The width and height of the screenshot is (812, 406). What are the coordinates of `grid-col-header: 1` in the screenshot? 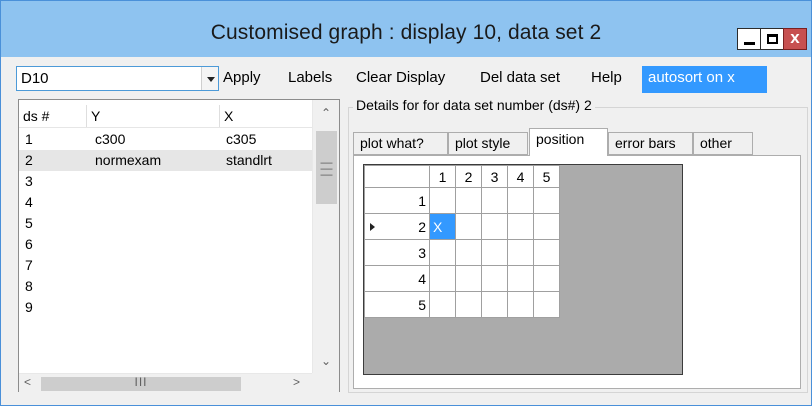 It's located at (442, 176).